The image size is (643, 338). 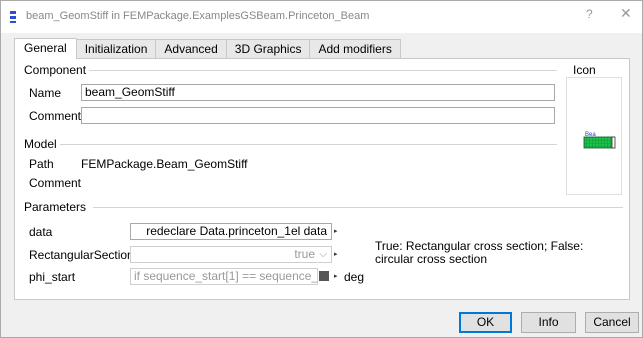 I want to click on icon-preview-box: Bea, so click(x=594, y=136).